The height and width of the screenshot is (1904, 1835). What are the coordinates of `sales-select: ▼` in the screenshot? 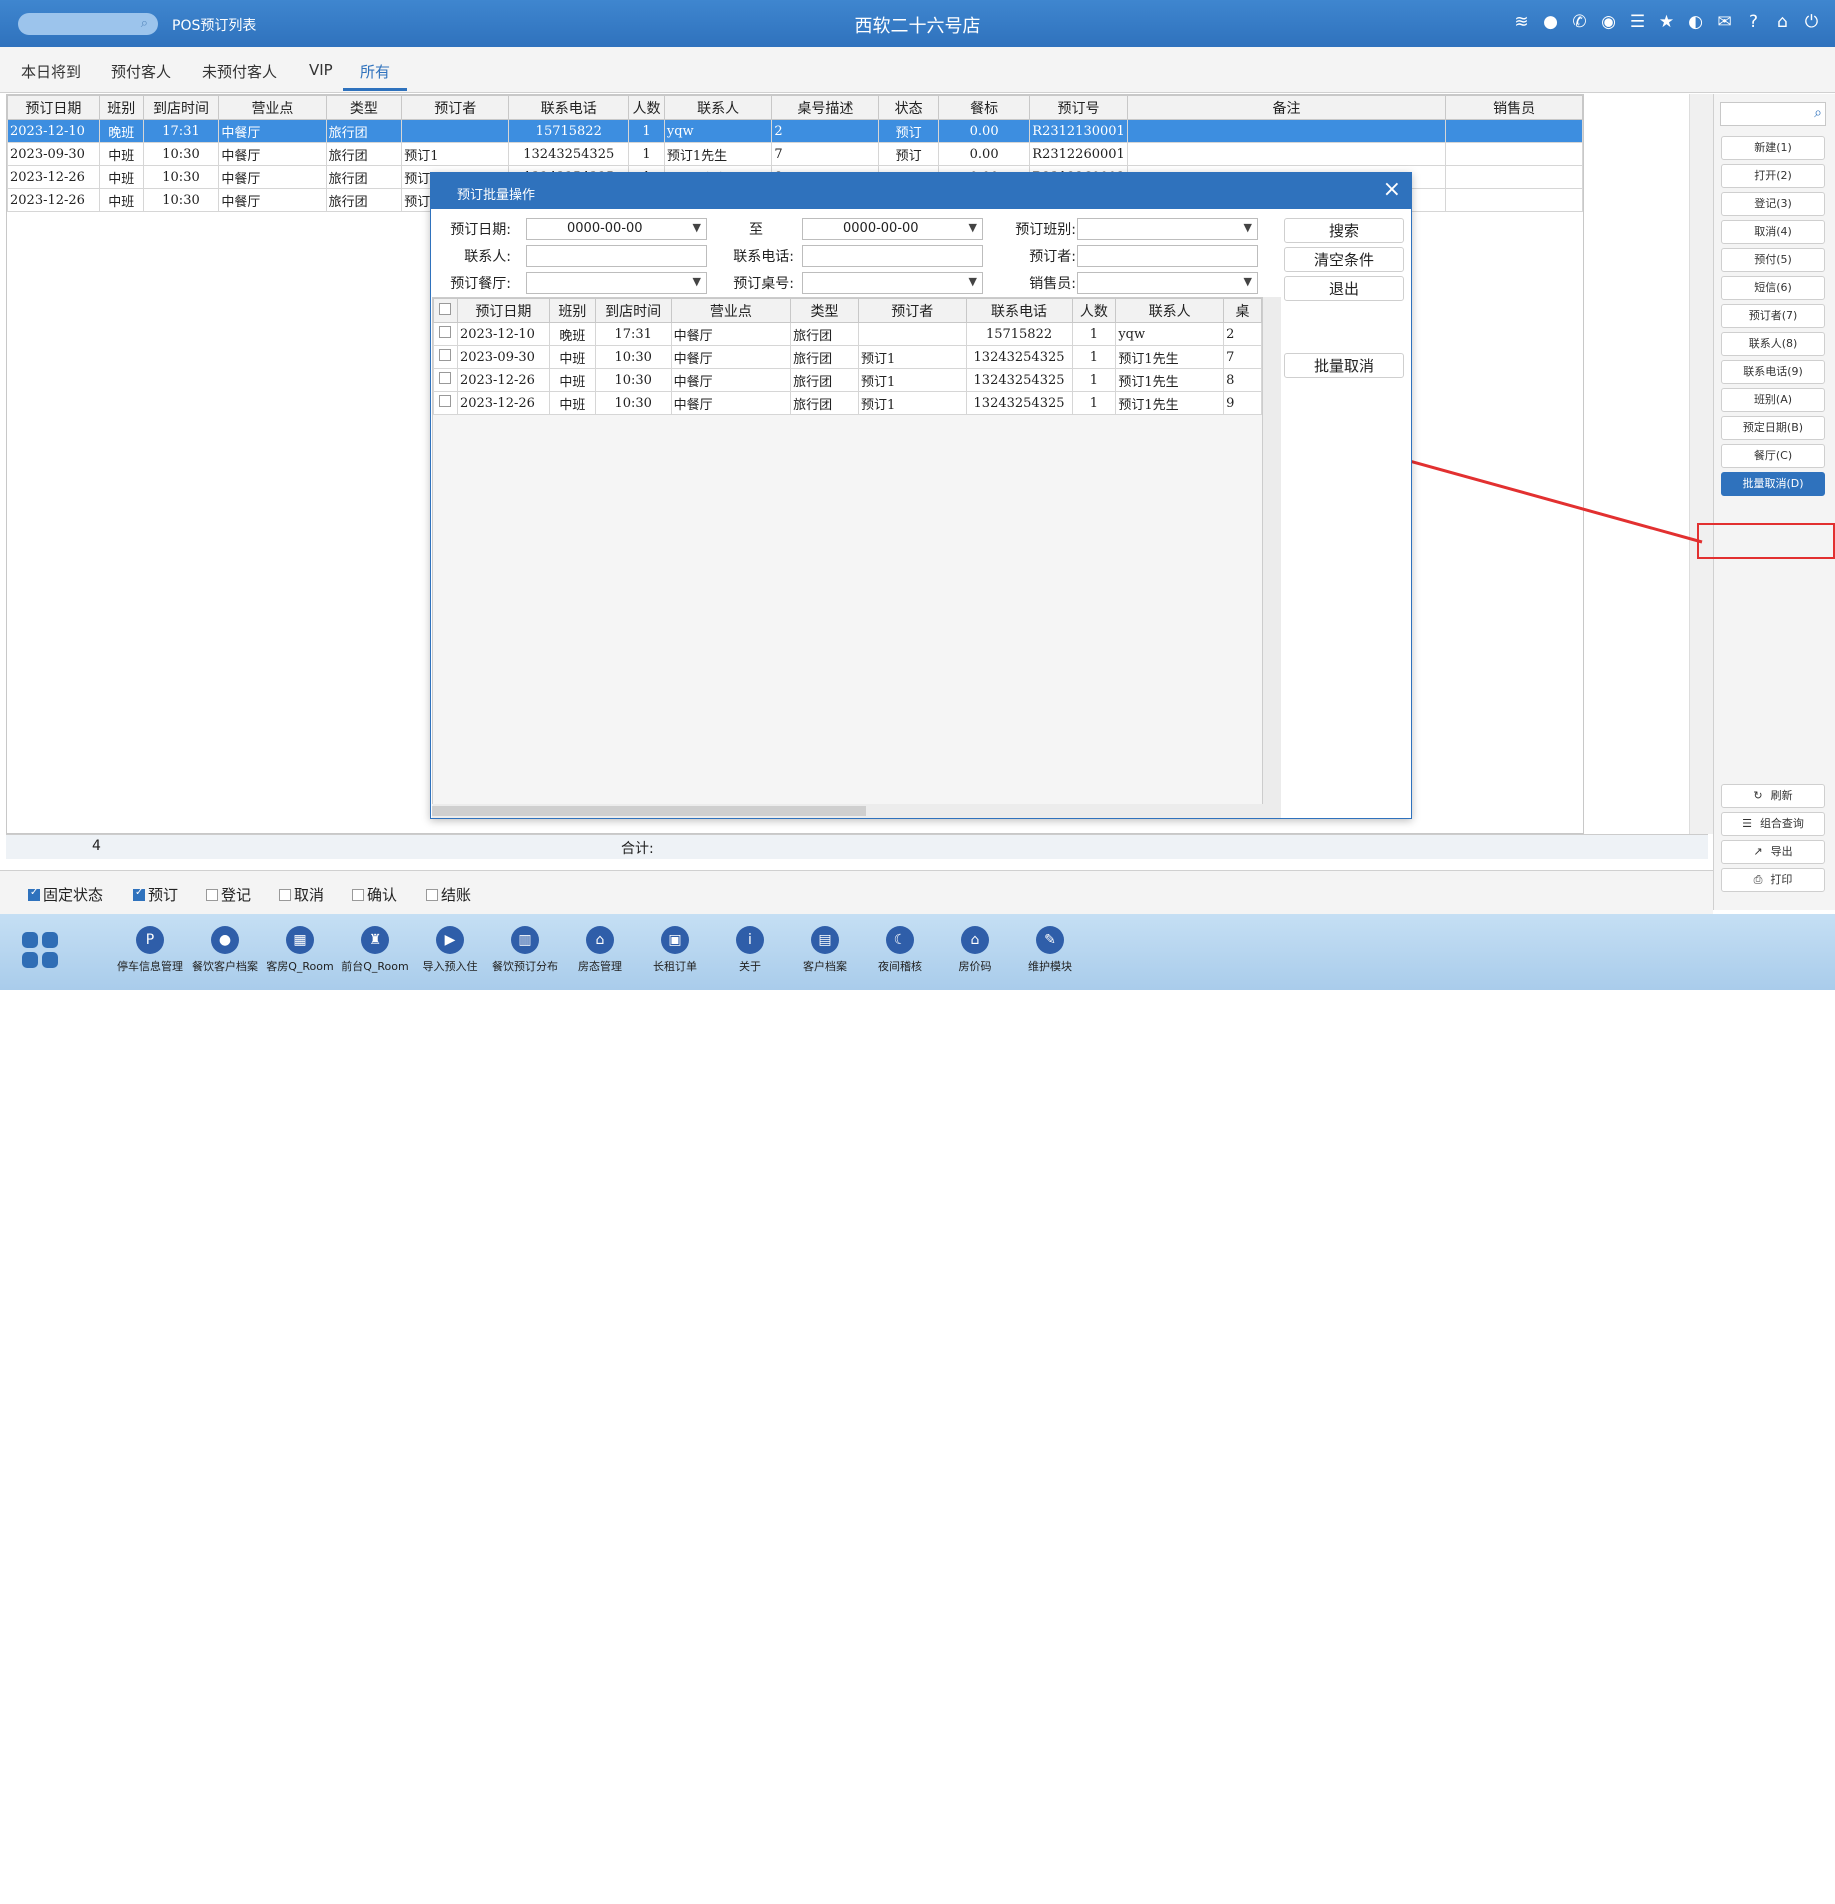 It's located at (1167, 283).